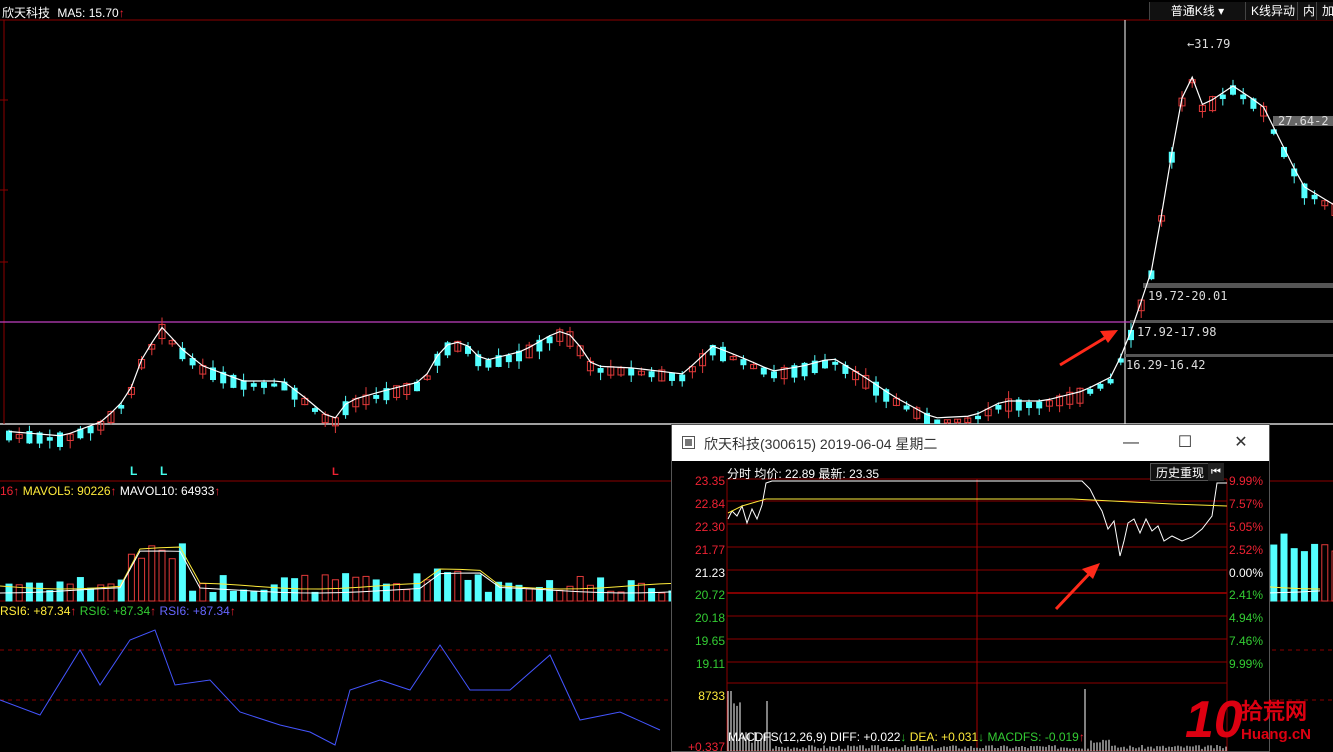 The height and width of the screenshot is (752, 1333). I want to click on pct-axis-label: 9.99%, so click(1246, 481).